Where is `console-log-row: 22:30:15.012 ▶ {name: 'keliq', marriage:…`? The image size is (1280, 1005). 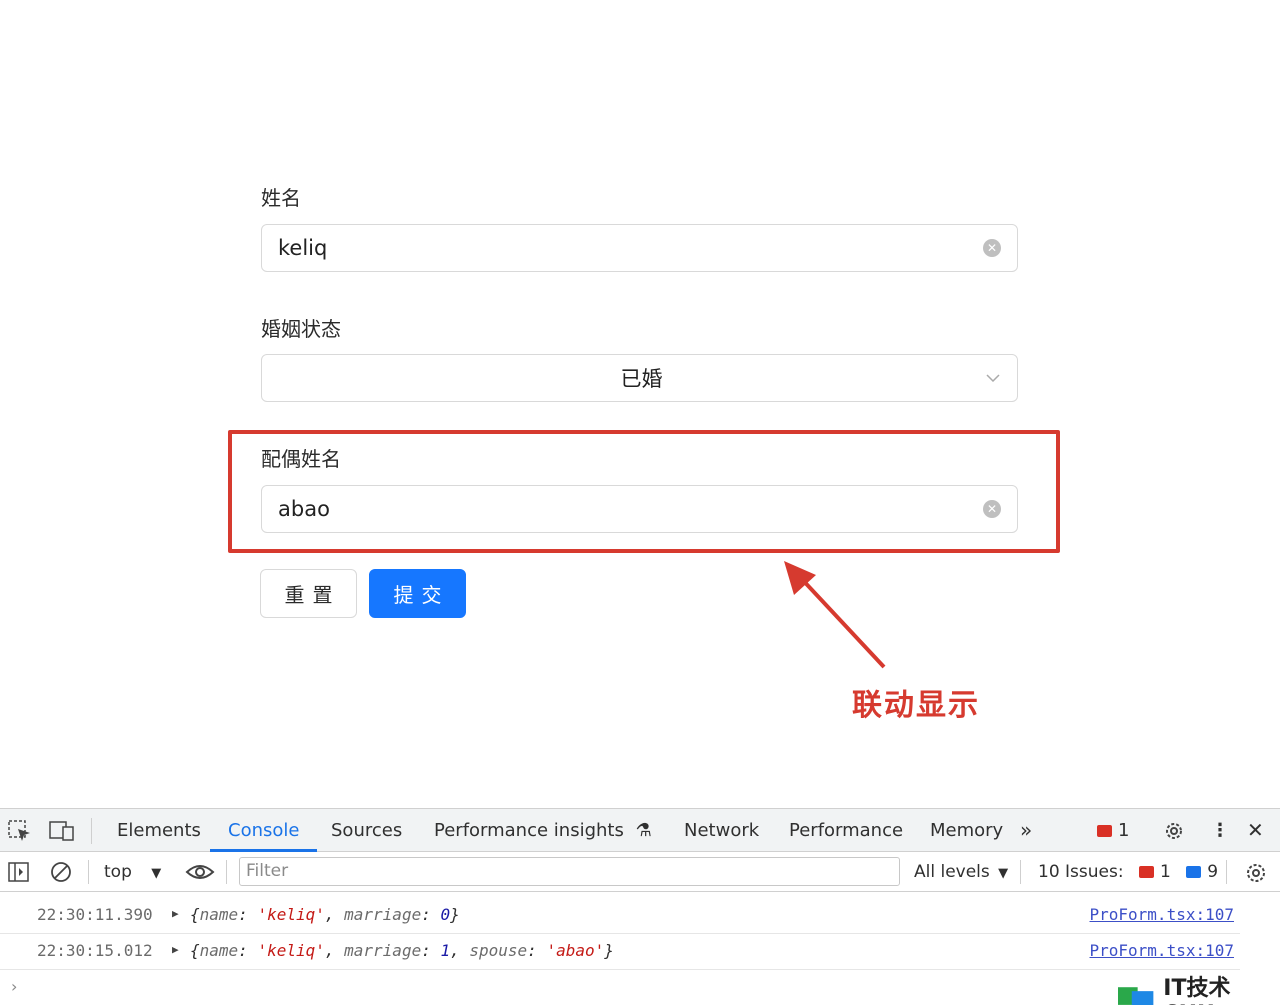
console-log-row: 22:30:15.012 ▶ {name: 'keliq', marriage:… is located at coordinates (640, 951).